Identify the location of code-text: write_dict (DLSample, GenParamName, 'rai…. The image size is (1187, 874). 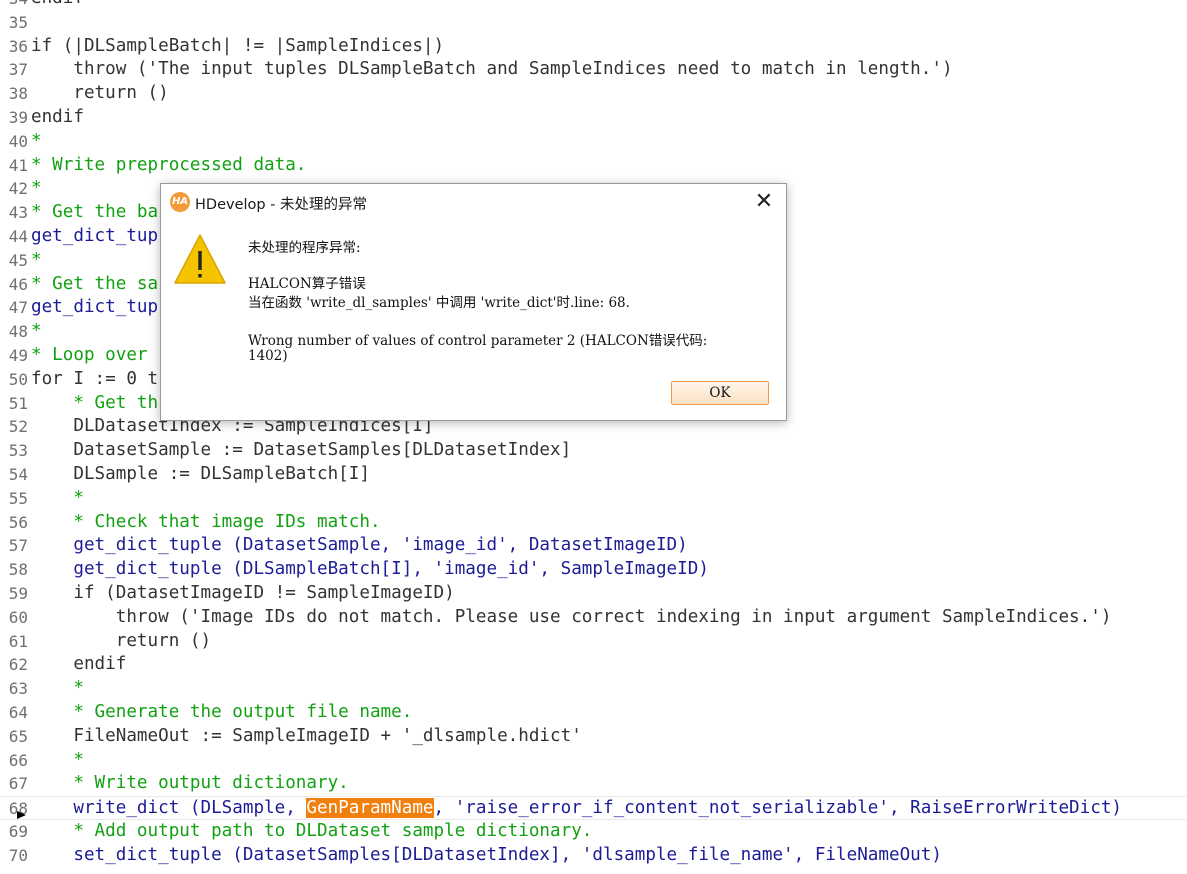
(576, 809).